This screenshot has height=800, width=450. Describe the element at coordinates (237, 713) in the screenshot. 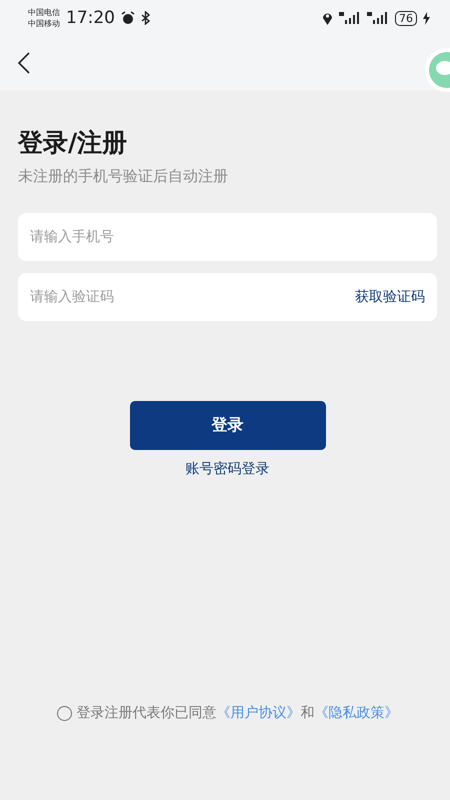

I see `agreement-text: 登录注册代表你已同意《用户协议》和《隐私政策》` at that location.